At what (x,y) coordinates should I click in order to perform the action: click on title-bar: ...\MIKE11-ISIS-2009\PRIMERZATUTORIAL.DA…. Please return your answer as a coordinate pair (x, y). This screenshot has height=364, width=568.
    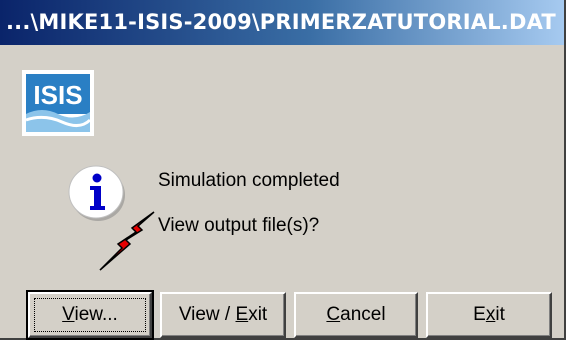
    Looking at the image, I should click on (282, 23).